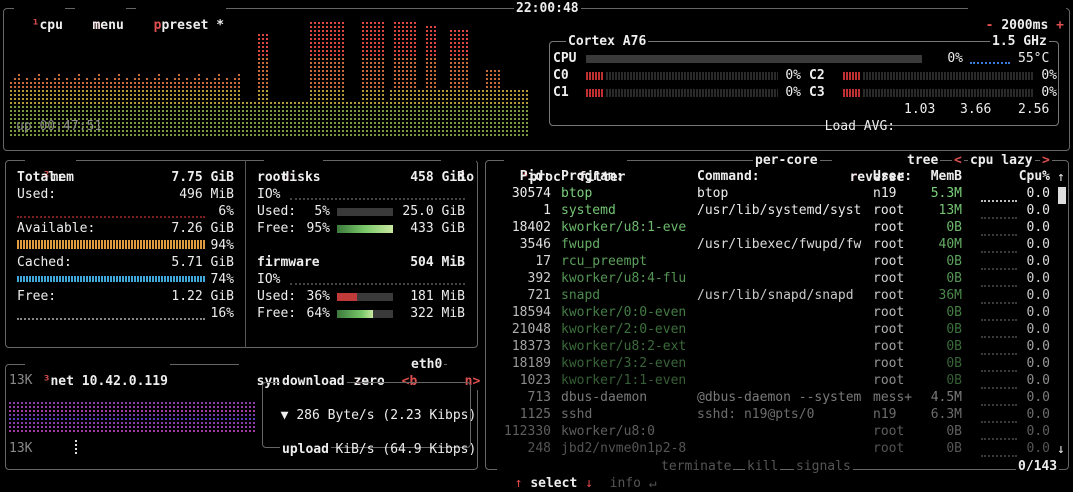 The image size is (1073, 492). I want to click on download-arrow-icon: ▼, so click(284, 415).